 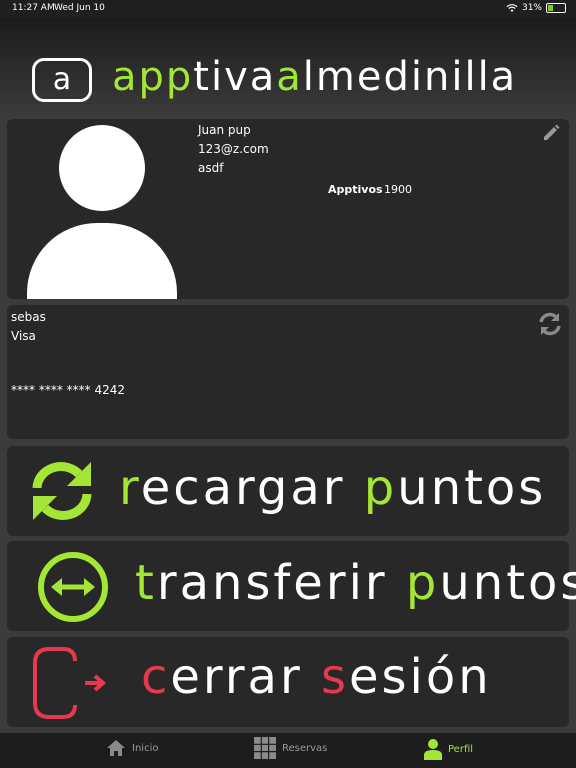 I want to click on logo-part: tiva, so click(x=235, y=77).